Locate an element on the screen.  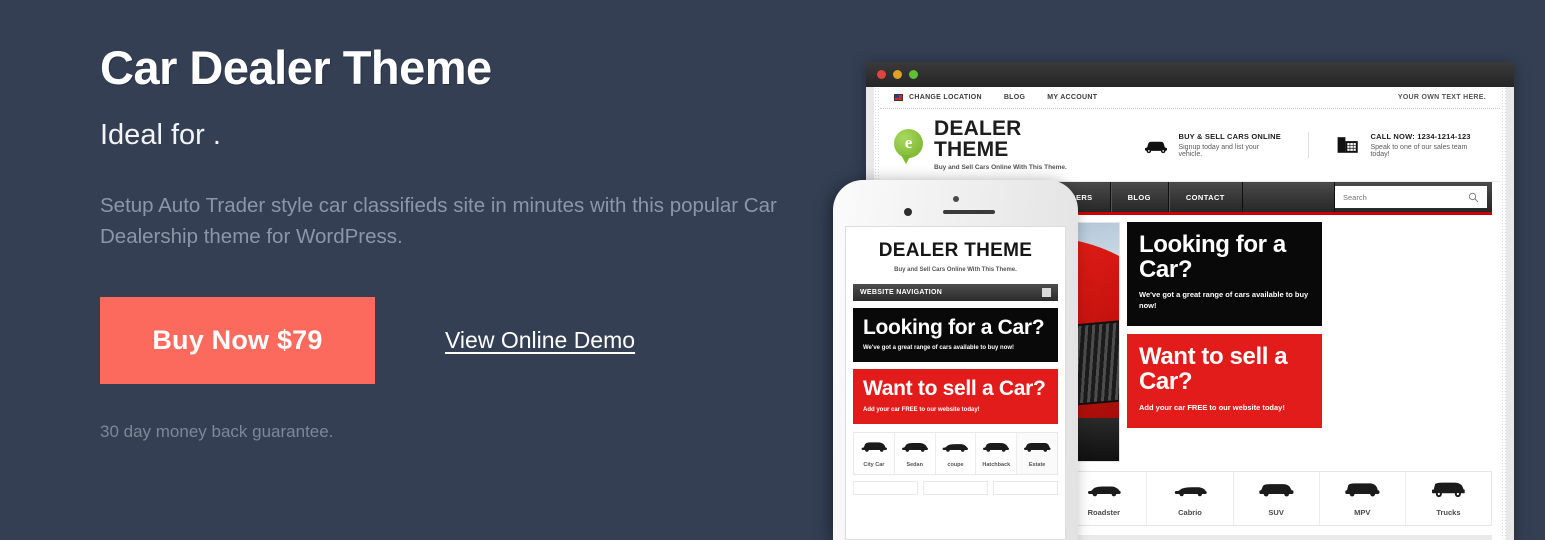
fax-icon is located at coordinates (1348, 144).